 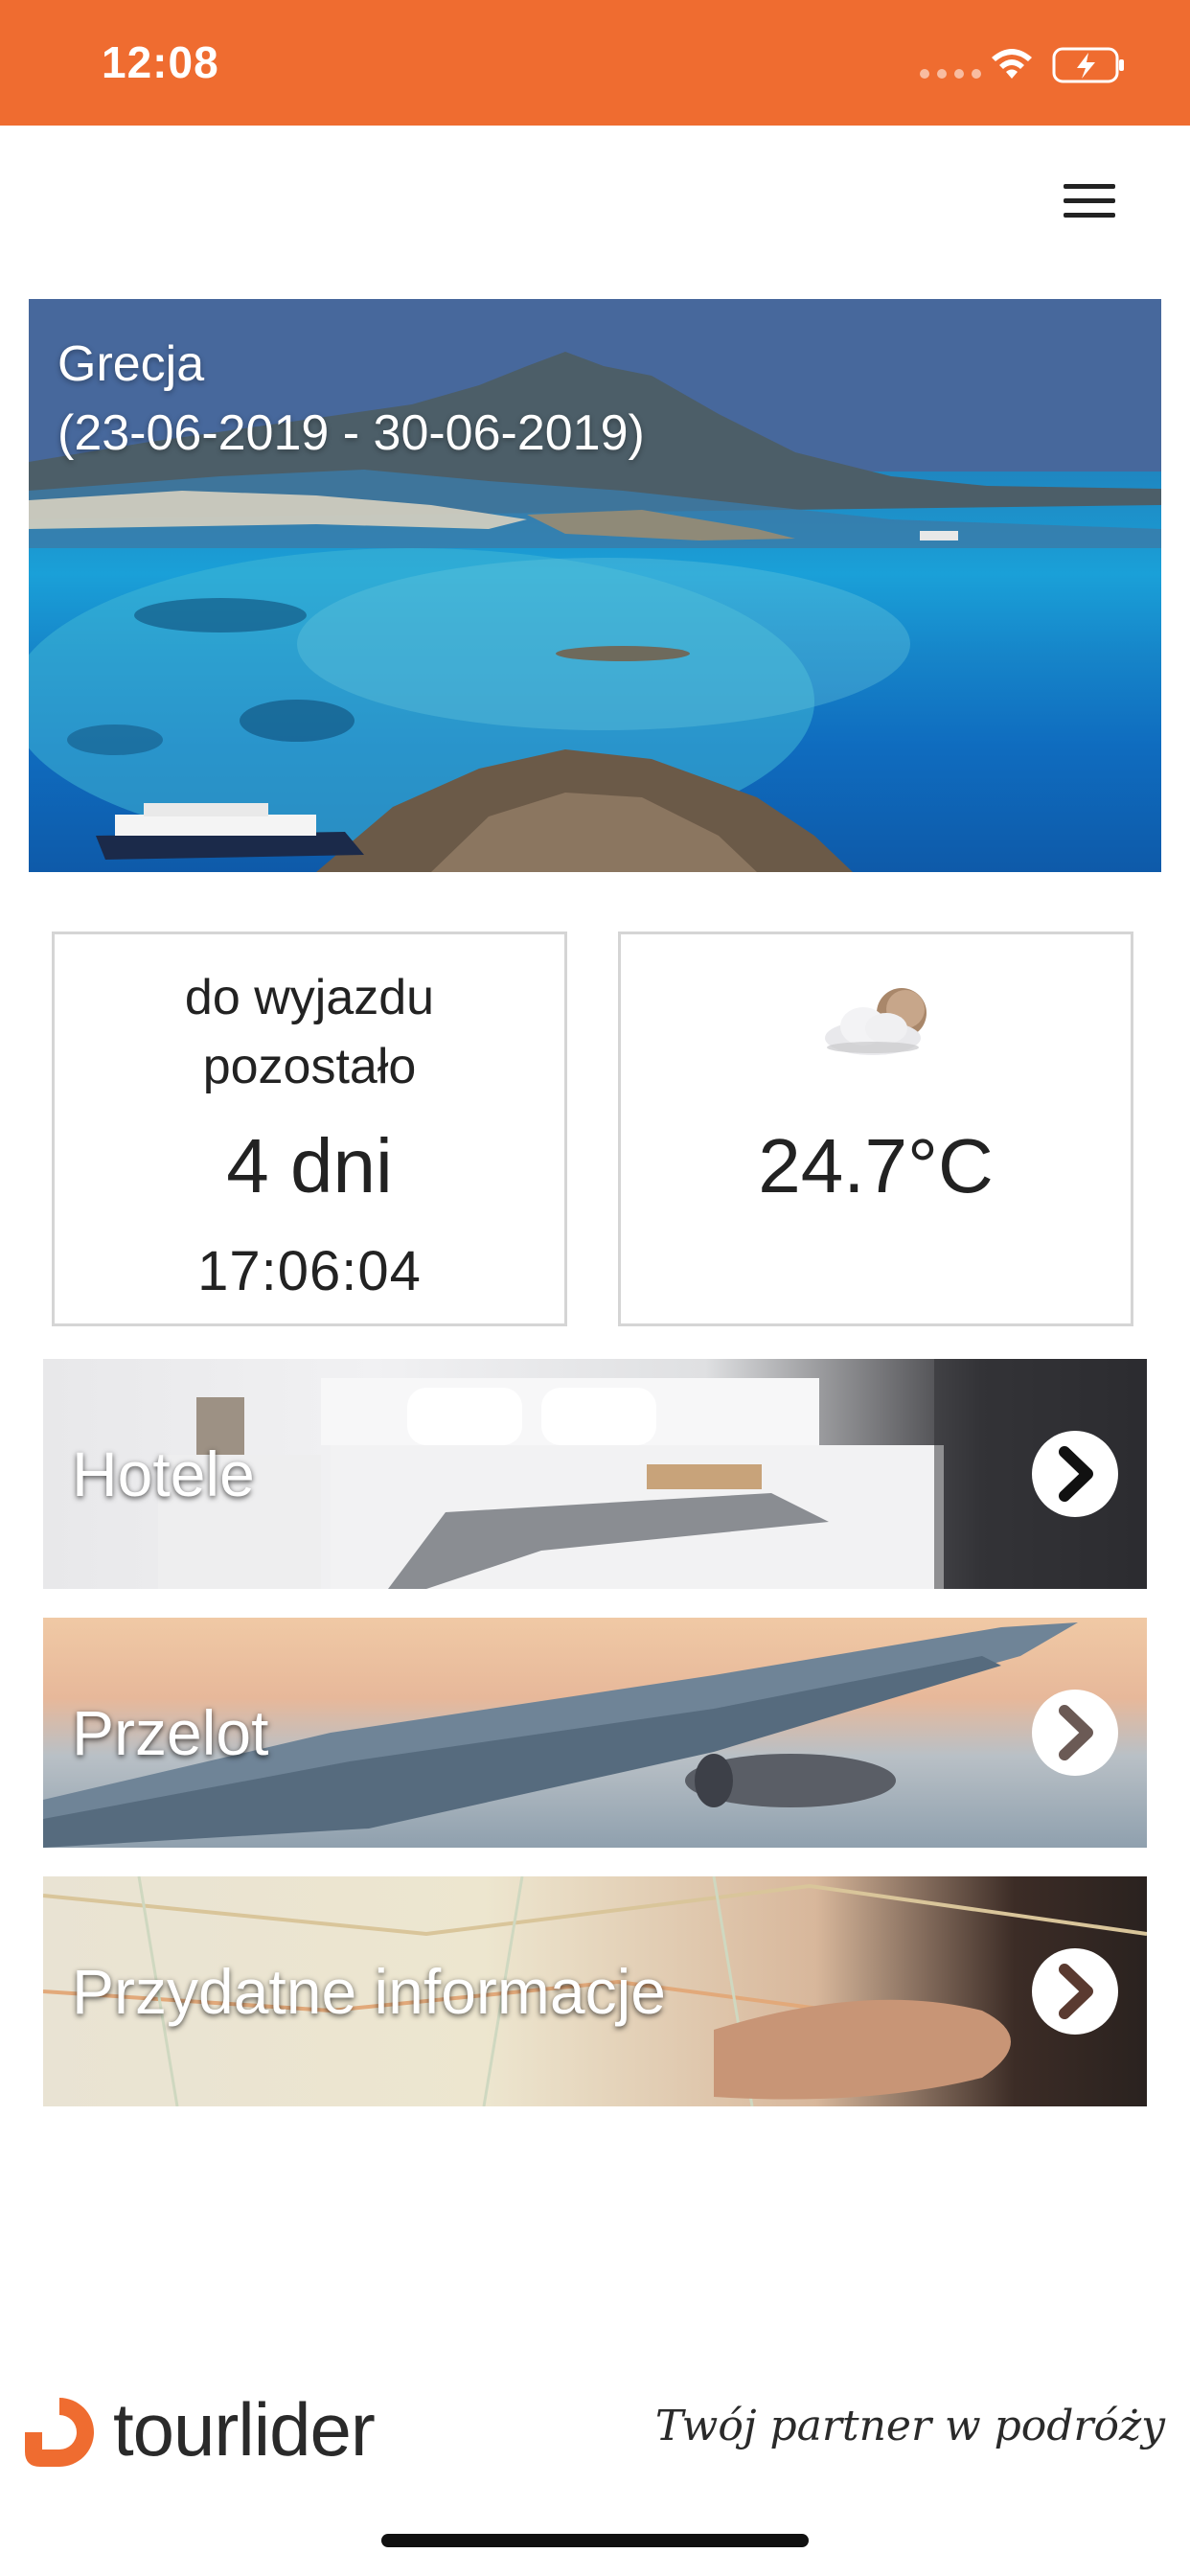 What do you see at coordinates (1012, 64) in the screenshot?
I see `wifi-icon` at bounding box center [1012, 64].